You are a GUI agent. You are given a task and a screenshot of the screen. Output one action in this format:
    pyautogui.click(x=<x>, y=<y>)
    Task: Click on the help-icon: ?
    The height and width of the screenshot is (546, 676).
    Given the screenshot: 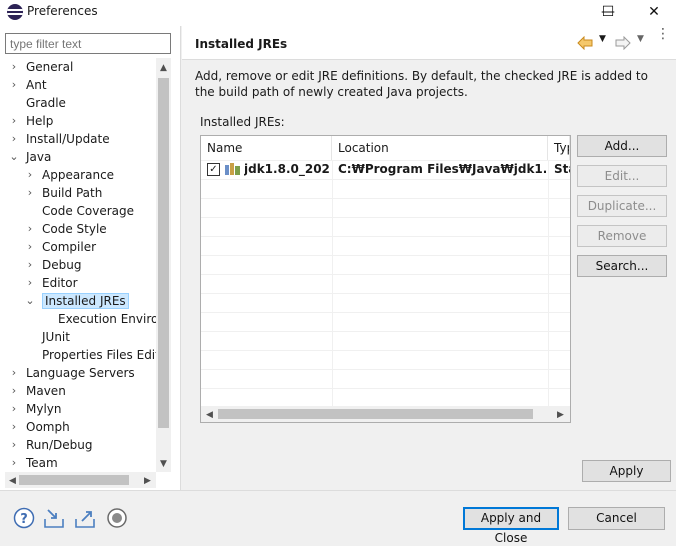 What is the action you would take?
    pyautogui.click(x=24, y=518)
    